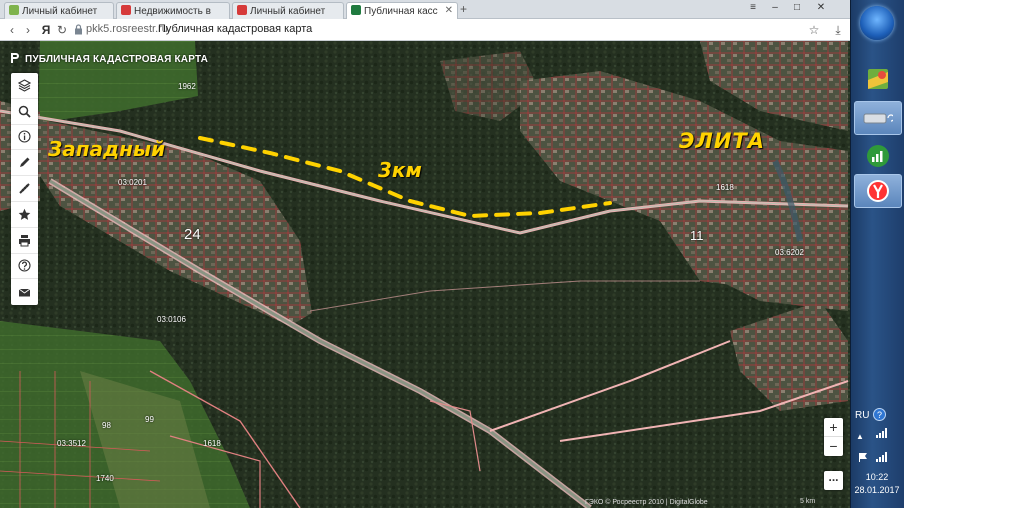  Describe the element at coordinates (127, 29) in the screenshot. I see `url-text: pkk5.rosreestr.ru` at that location.